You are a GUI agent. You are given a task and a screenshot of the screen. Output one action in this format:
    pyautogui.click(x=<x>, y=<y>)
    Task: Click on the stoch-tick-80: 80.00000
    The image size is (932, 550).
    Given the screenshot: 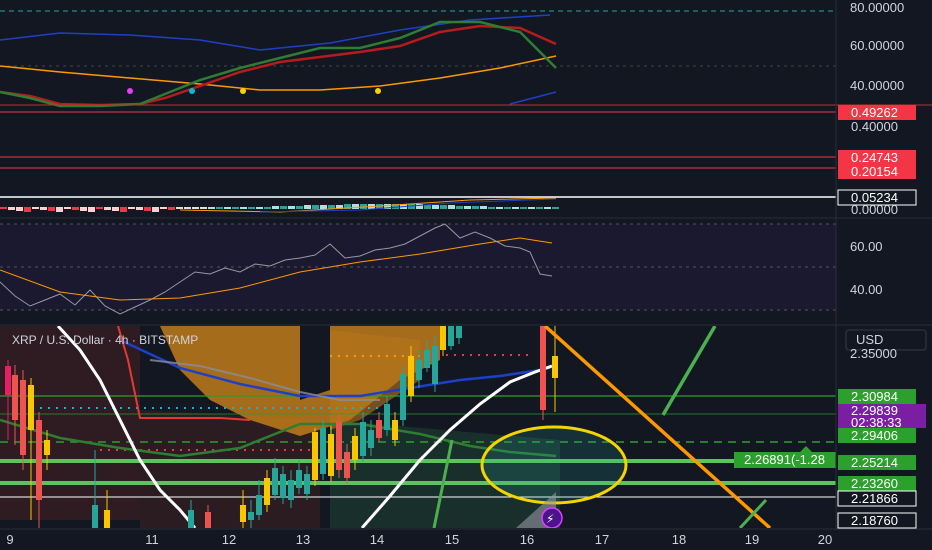 What is the action you would take?
    pyautogui.click(x=877, y=7)
    